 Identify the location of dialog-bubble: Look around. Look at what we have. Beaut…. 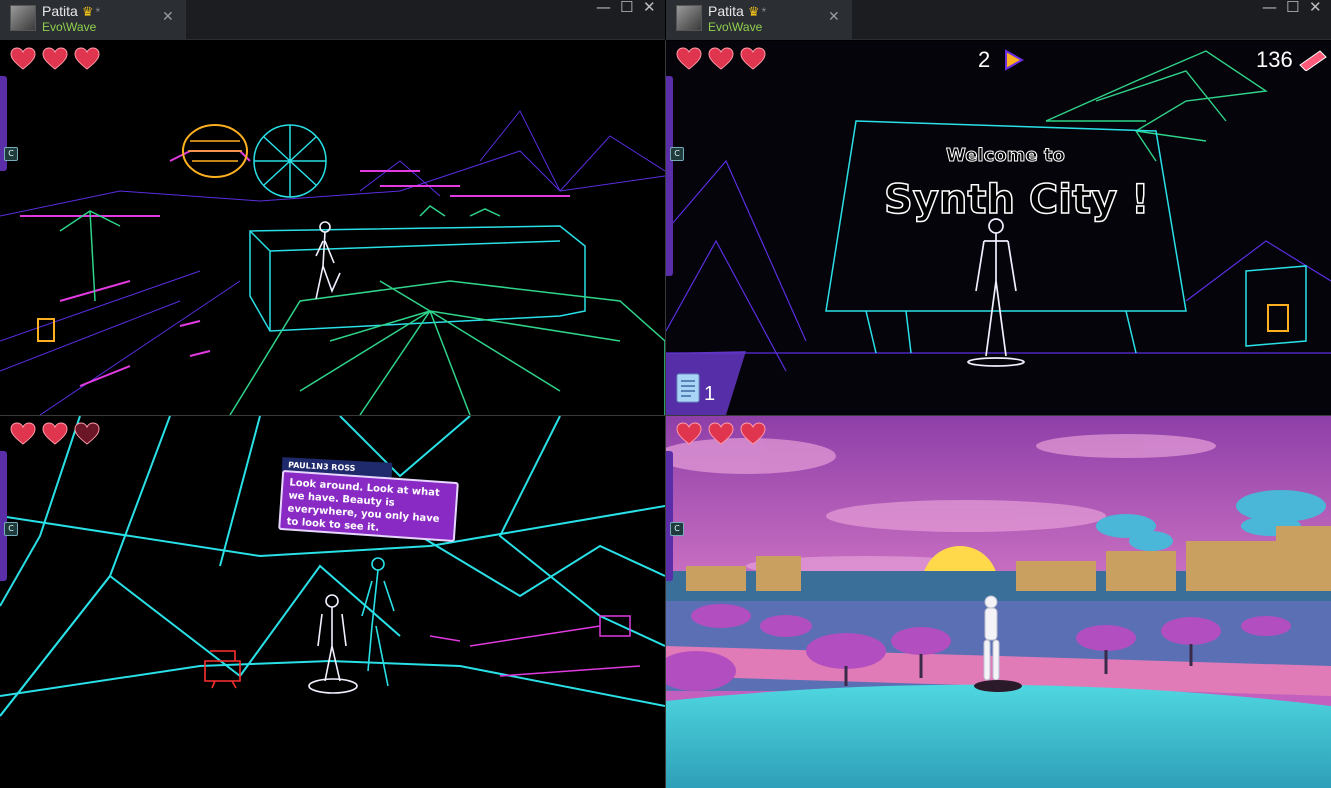
(368, 506).